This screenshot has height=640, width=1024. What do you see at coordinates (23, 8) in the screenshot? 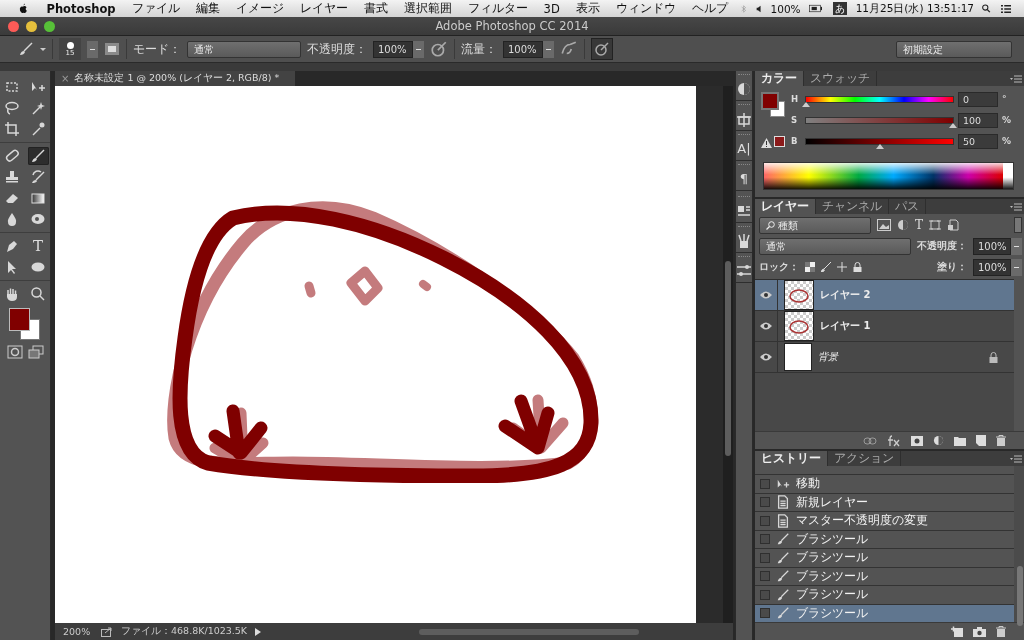
I see `apple-logo-icon` at bounding box center [23, 8].